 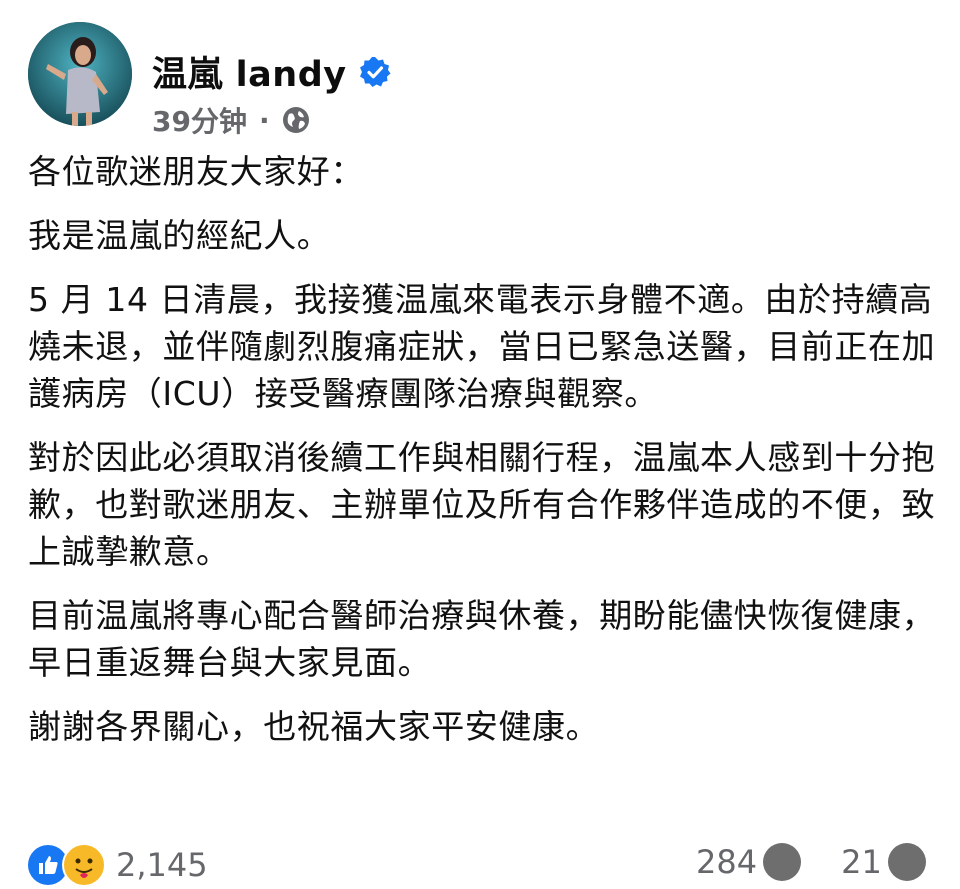 What do you see at coordinates (375, 71) in the screenshot?
I see `verified-badge-icon` at bounding box center [375, 71].